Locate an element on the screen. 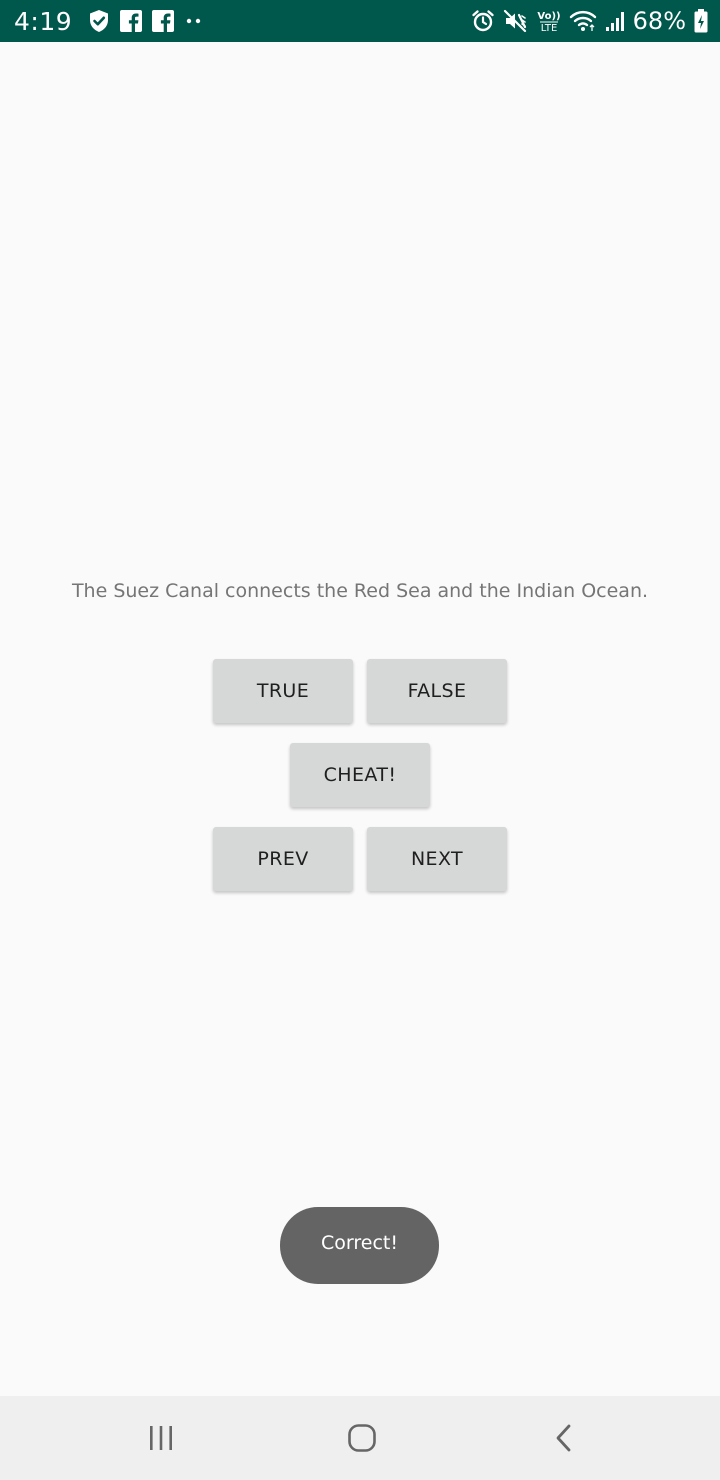 This screenshot has height=1480, width=720. true-button: TRUE is located at coordinates (283, 691).